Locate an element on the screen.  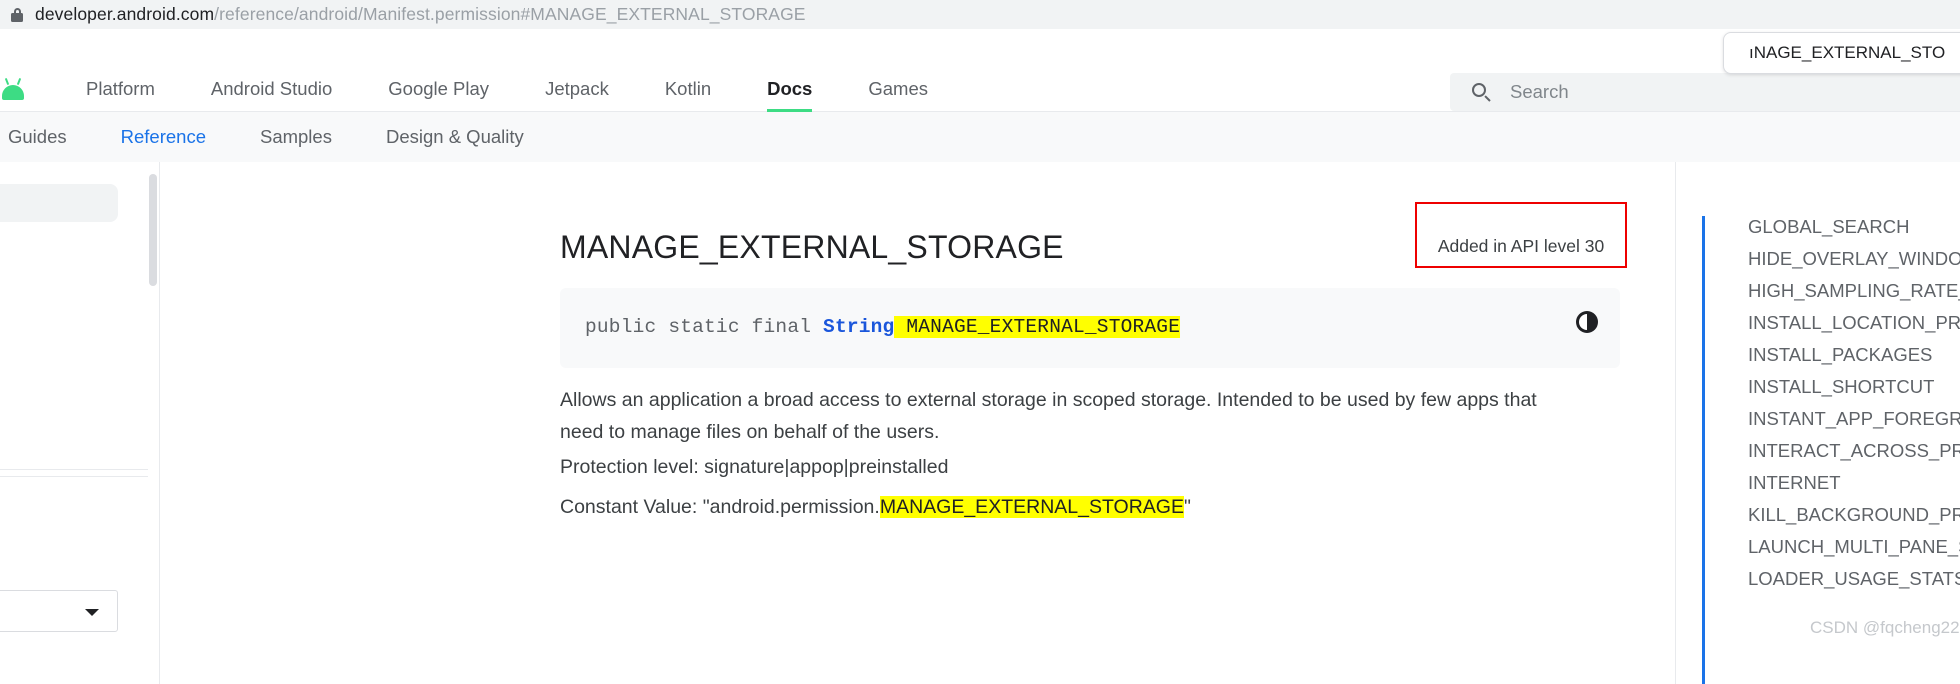
sidebar-item-label: INTERACT_ACROSS_PROFI is located at coordinates (1854, 450).